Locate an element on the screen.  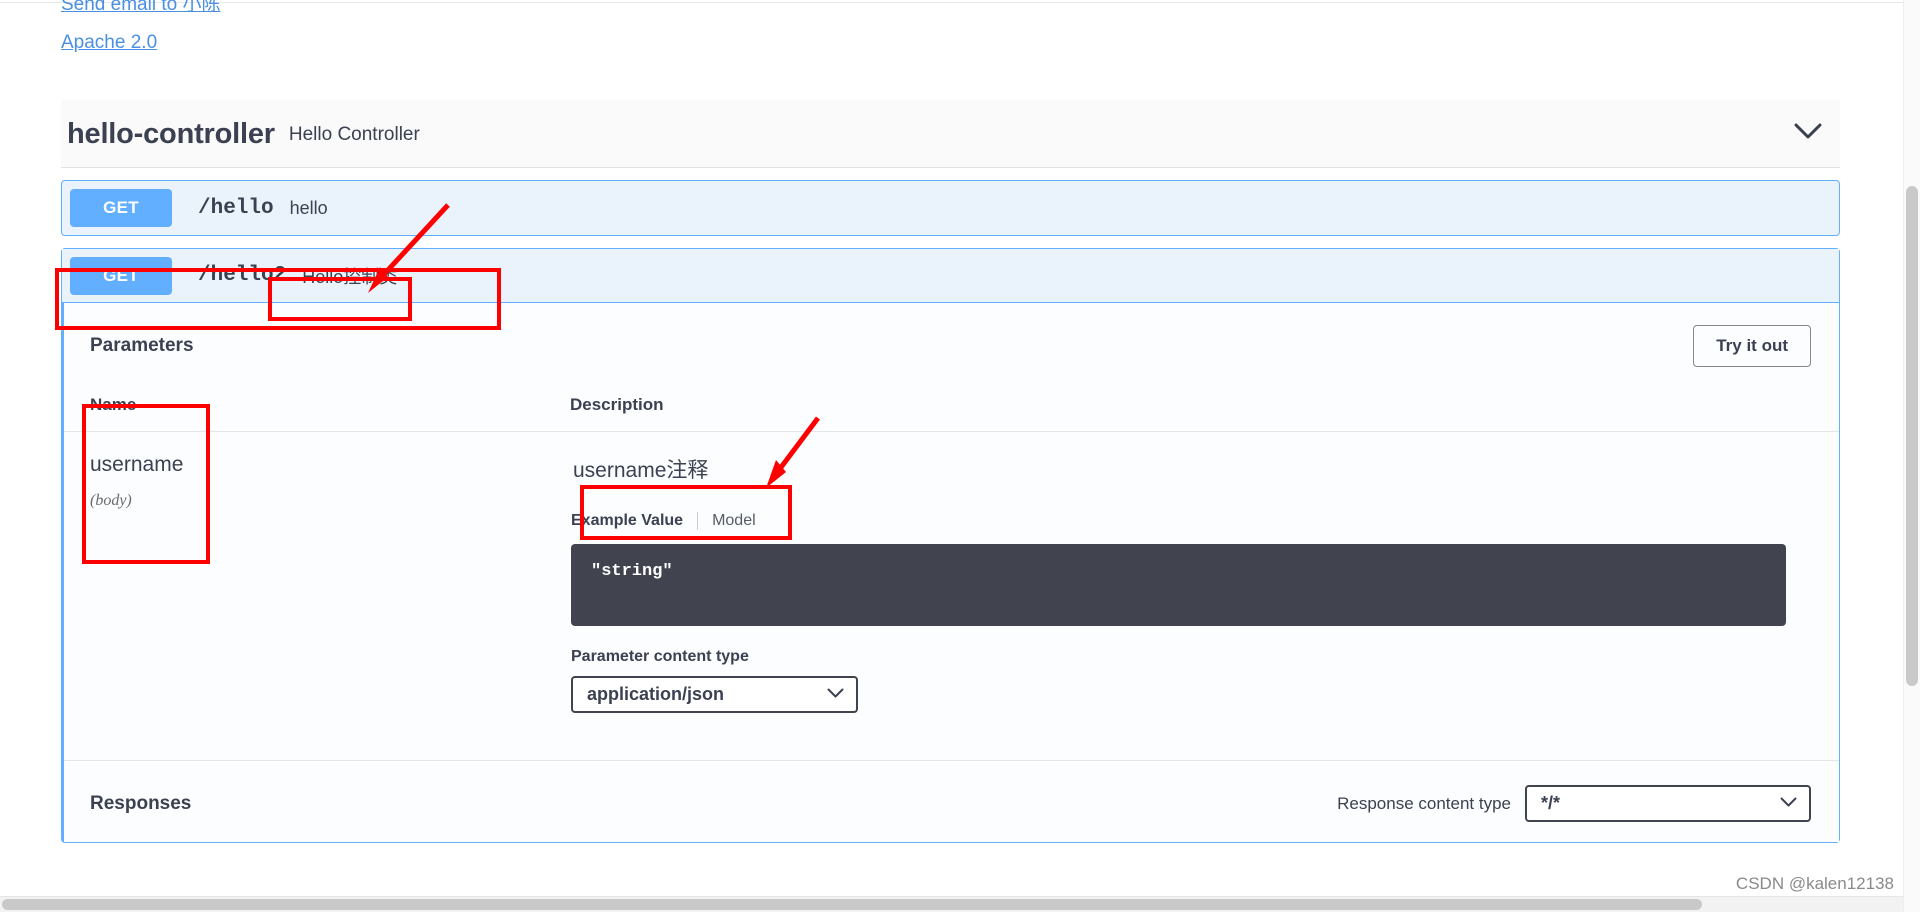
parameter-content-type-label: Parameter content type is located at coordinates (660, 656).